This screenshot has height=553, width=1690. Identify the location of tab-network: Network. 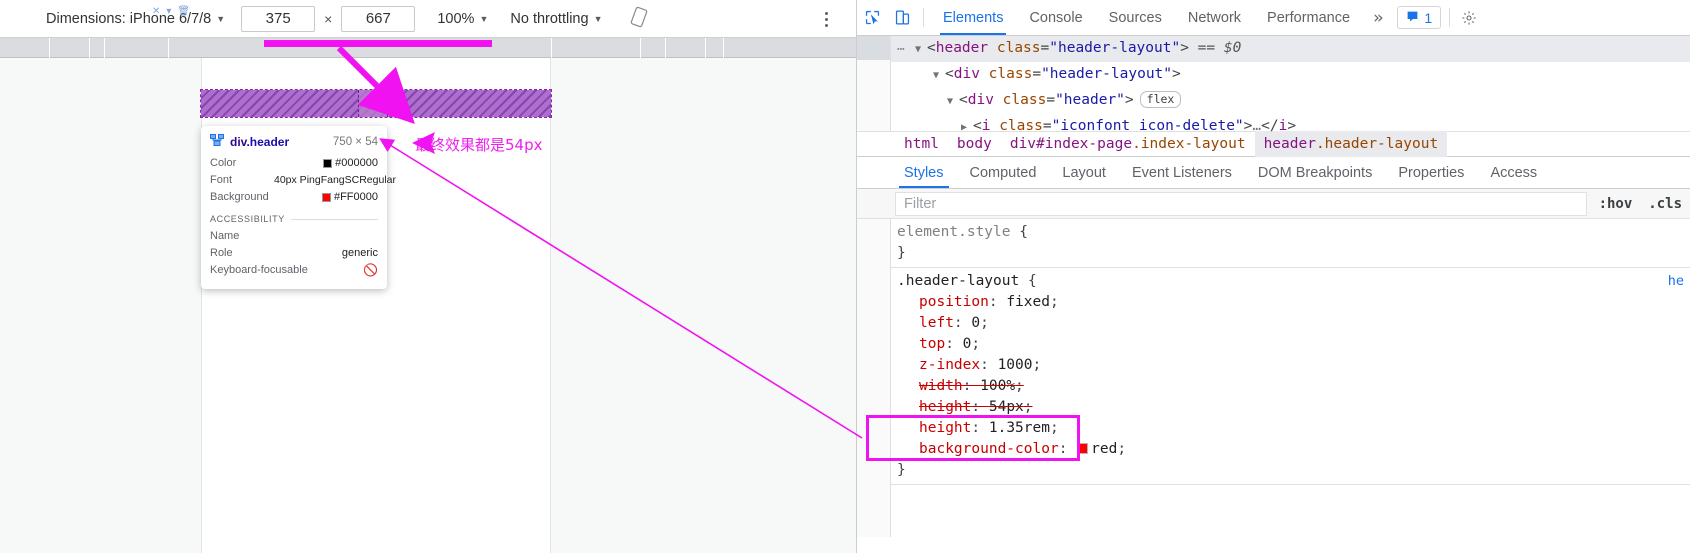
(1214, 17).